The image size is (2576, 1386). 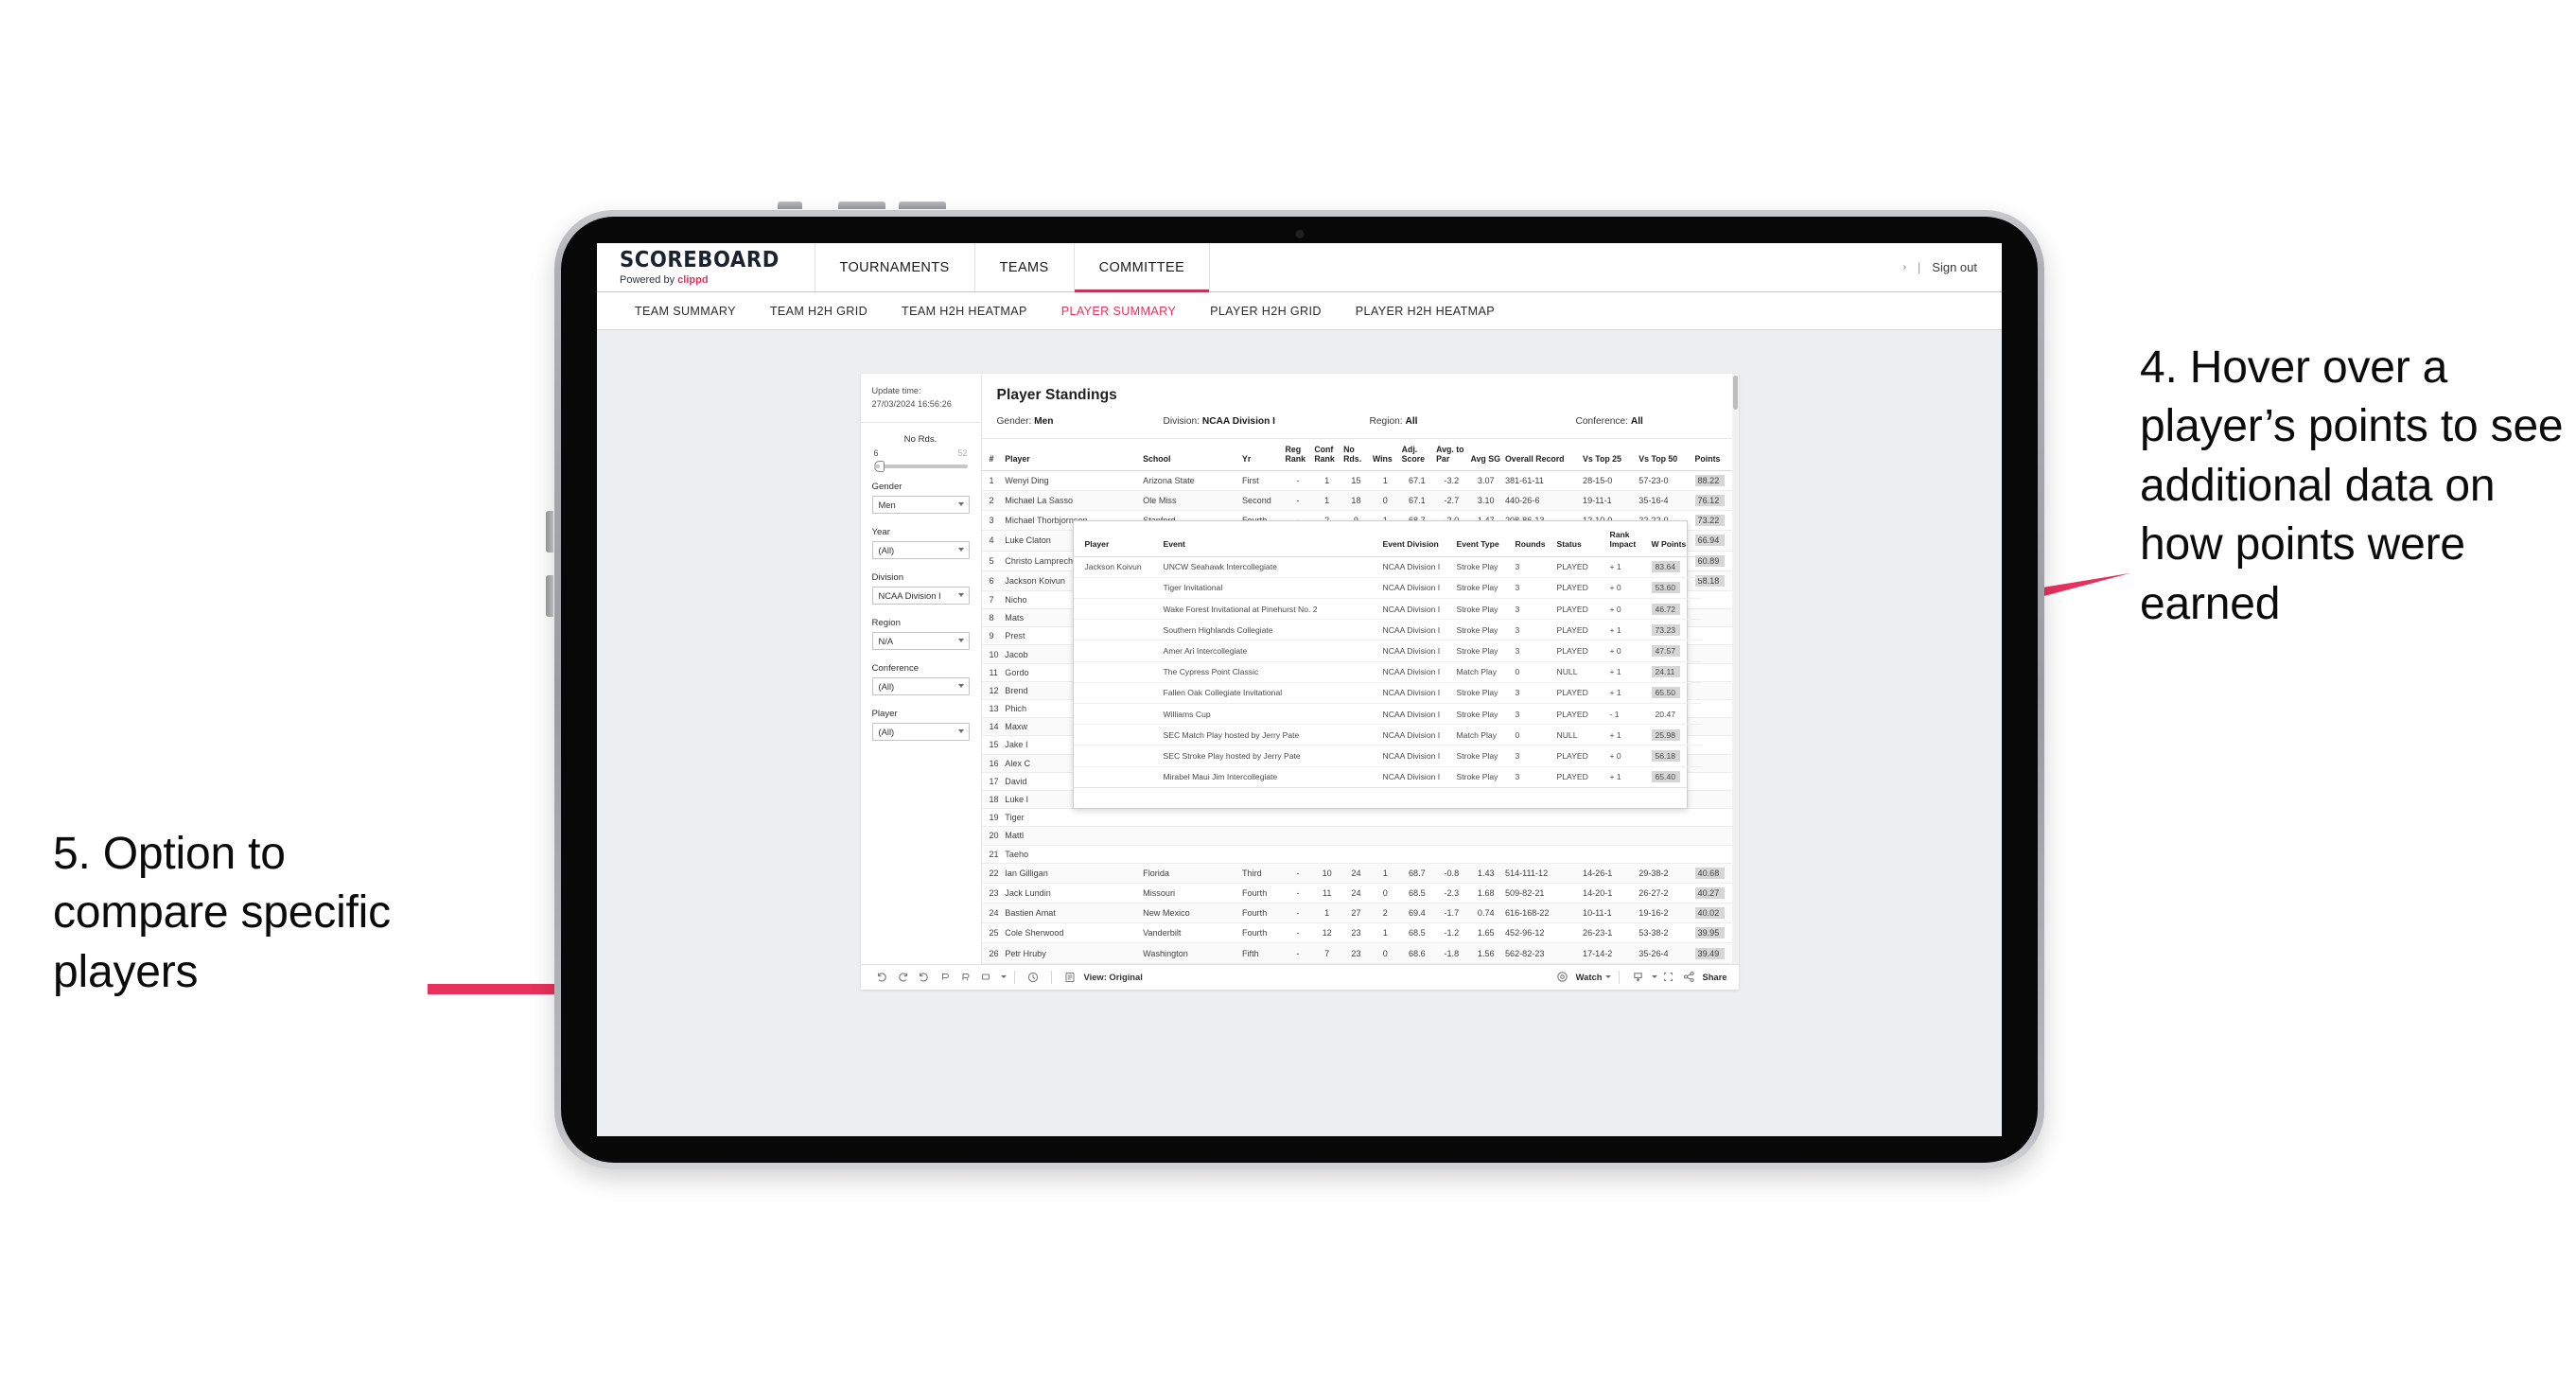 What do you see at coordinates (1385, 455) in the screenshot?
I see `col-wins: Wins` at bounding box center [1385, 455].